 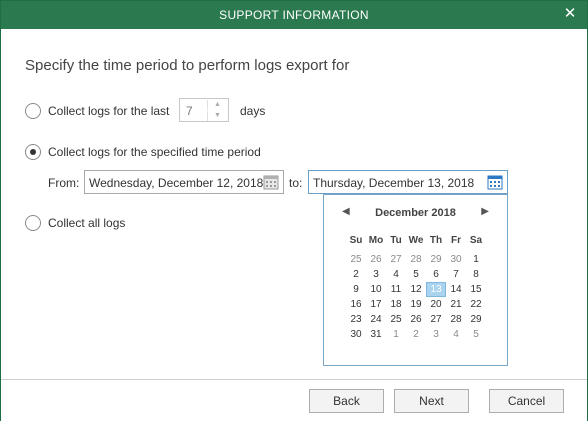 I want to click on radio-time-period, so click(x=33, y=152).